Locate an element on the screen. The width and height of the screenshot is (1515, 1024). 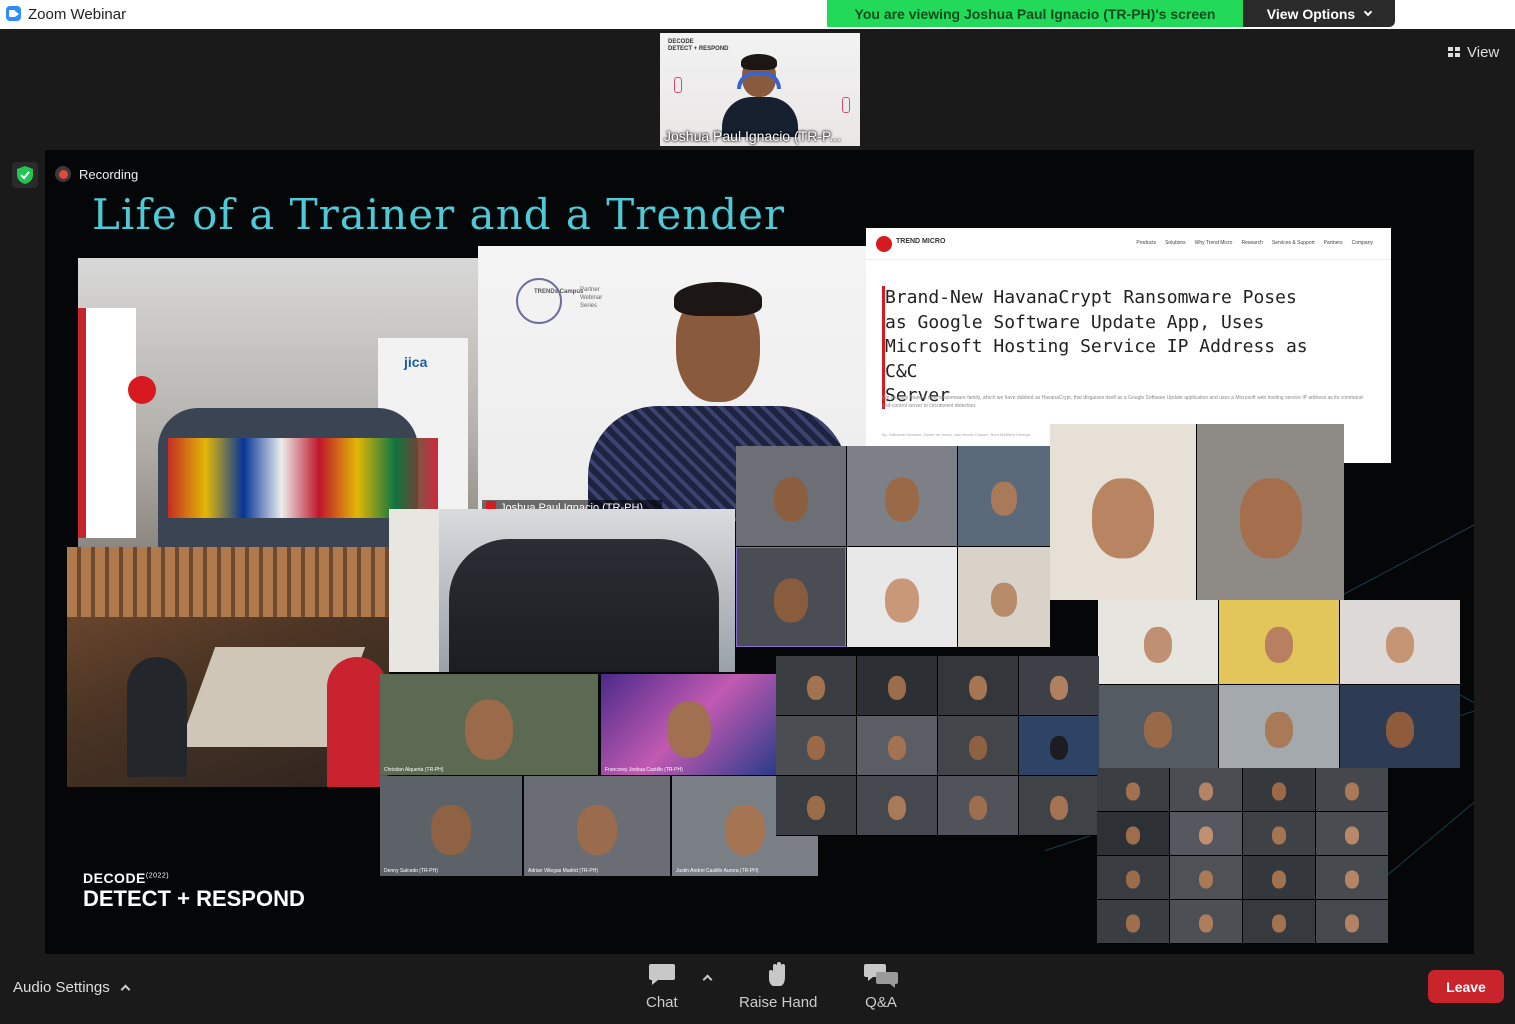
office-group-photo: jica is located at coordinates (279, 403).